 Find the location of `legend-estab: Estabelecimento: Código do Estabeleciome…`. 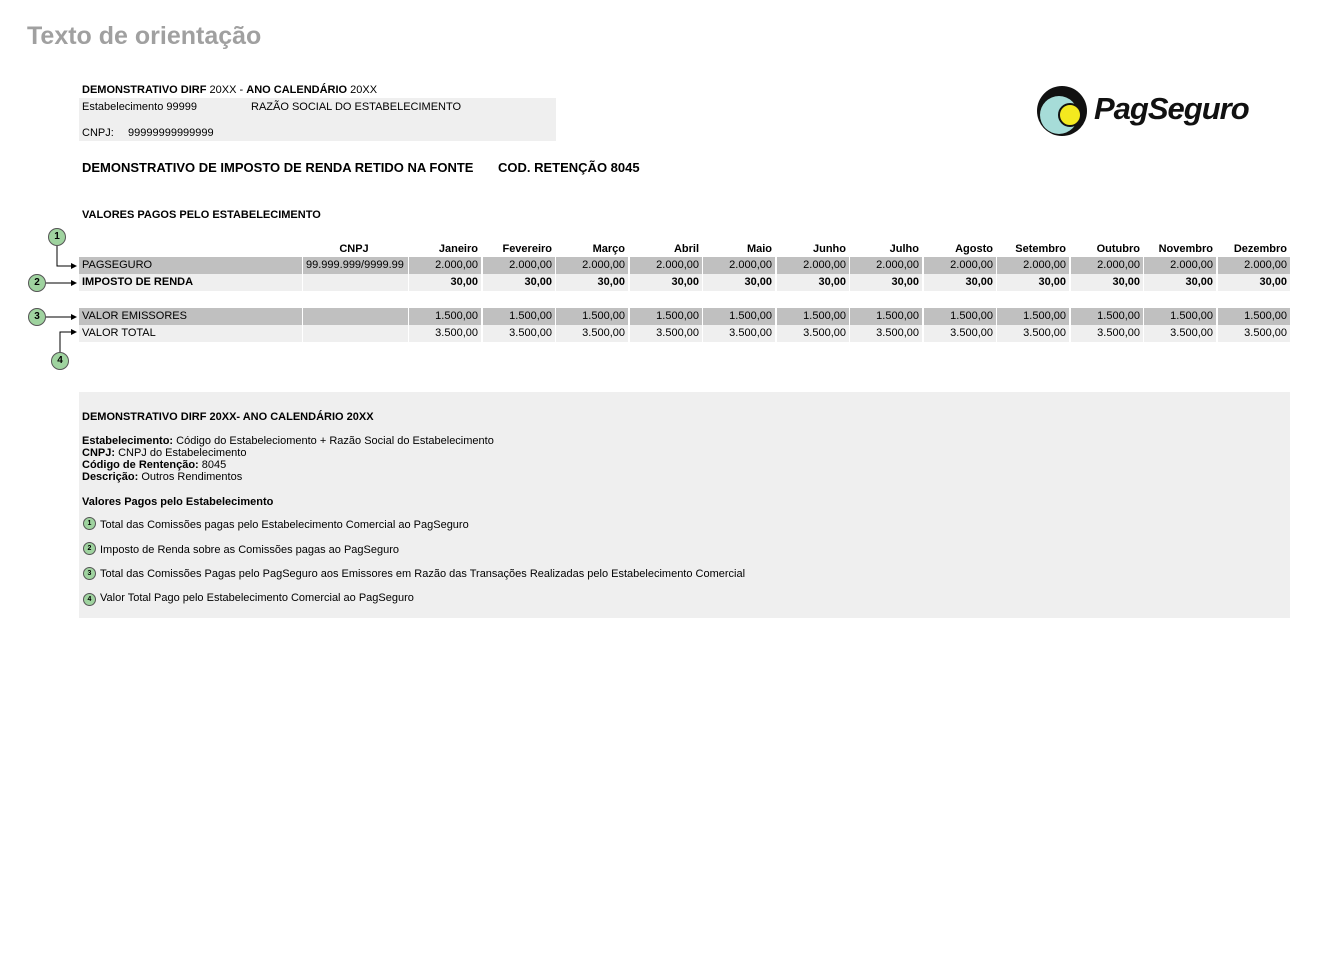

legend-estab: Estabelecimento: Código do Estabeleciome… is located at coordinates (288, 441).